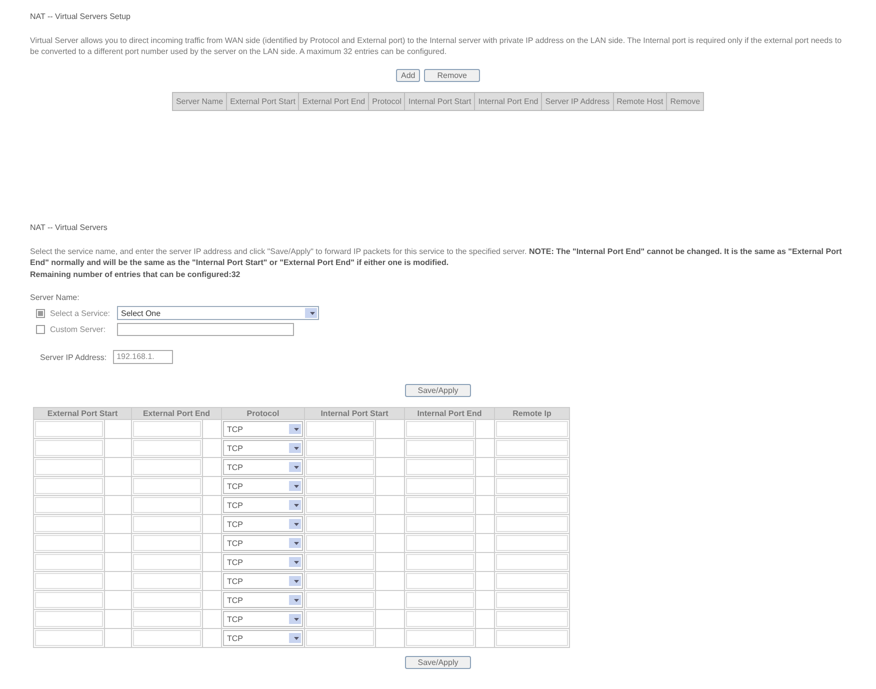  Describe the element at coordinates (452, 75) in the screenshot. I see `remove-button: Remove` at that location.